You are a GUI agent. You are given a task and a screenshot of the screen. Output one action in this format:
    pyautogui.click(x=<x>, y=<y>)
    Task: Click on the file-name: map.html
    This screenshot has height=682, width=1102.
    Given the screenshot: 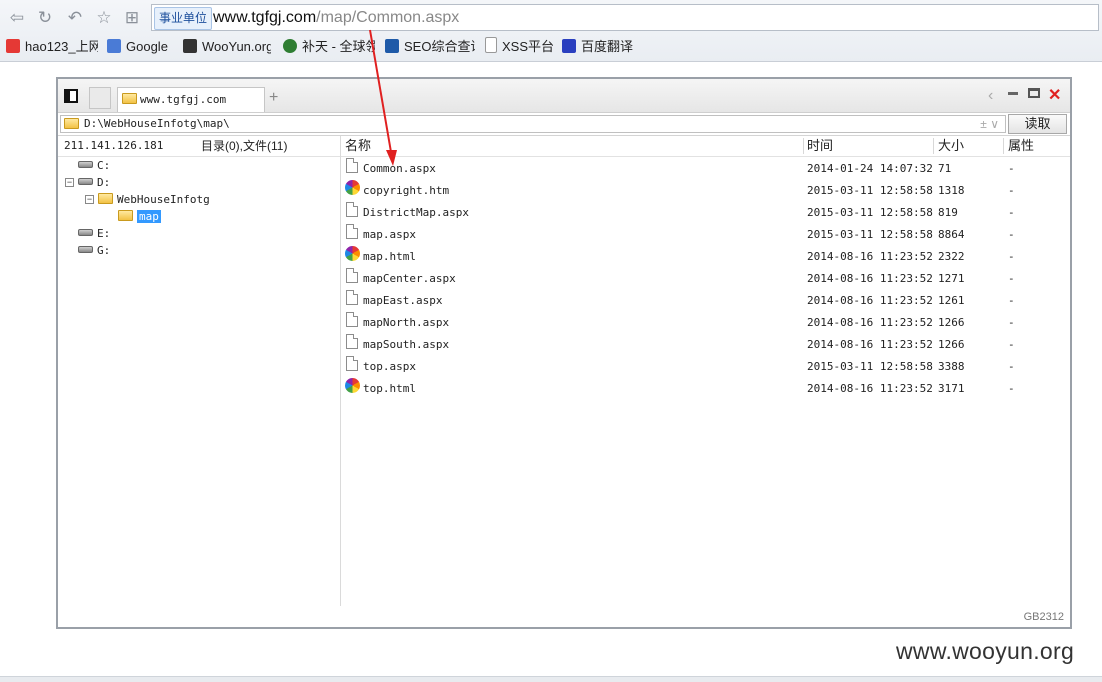 What is the action you would take?
    pyautogui.click(x=389, y=256)
    